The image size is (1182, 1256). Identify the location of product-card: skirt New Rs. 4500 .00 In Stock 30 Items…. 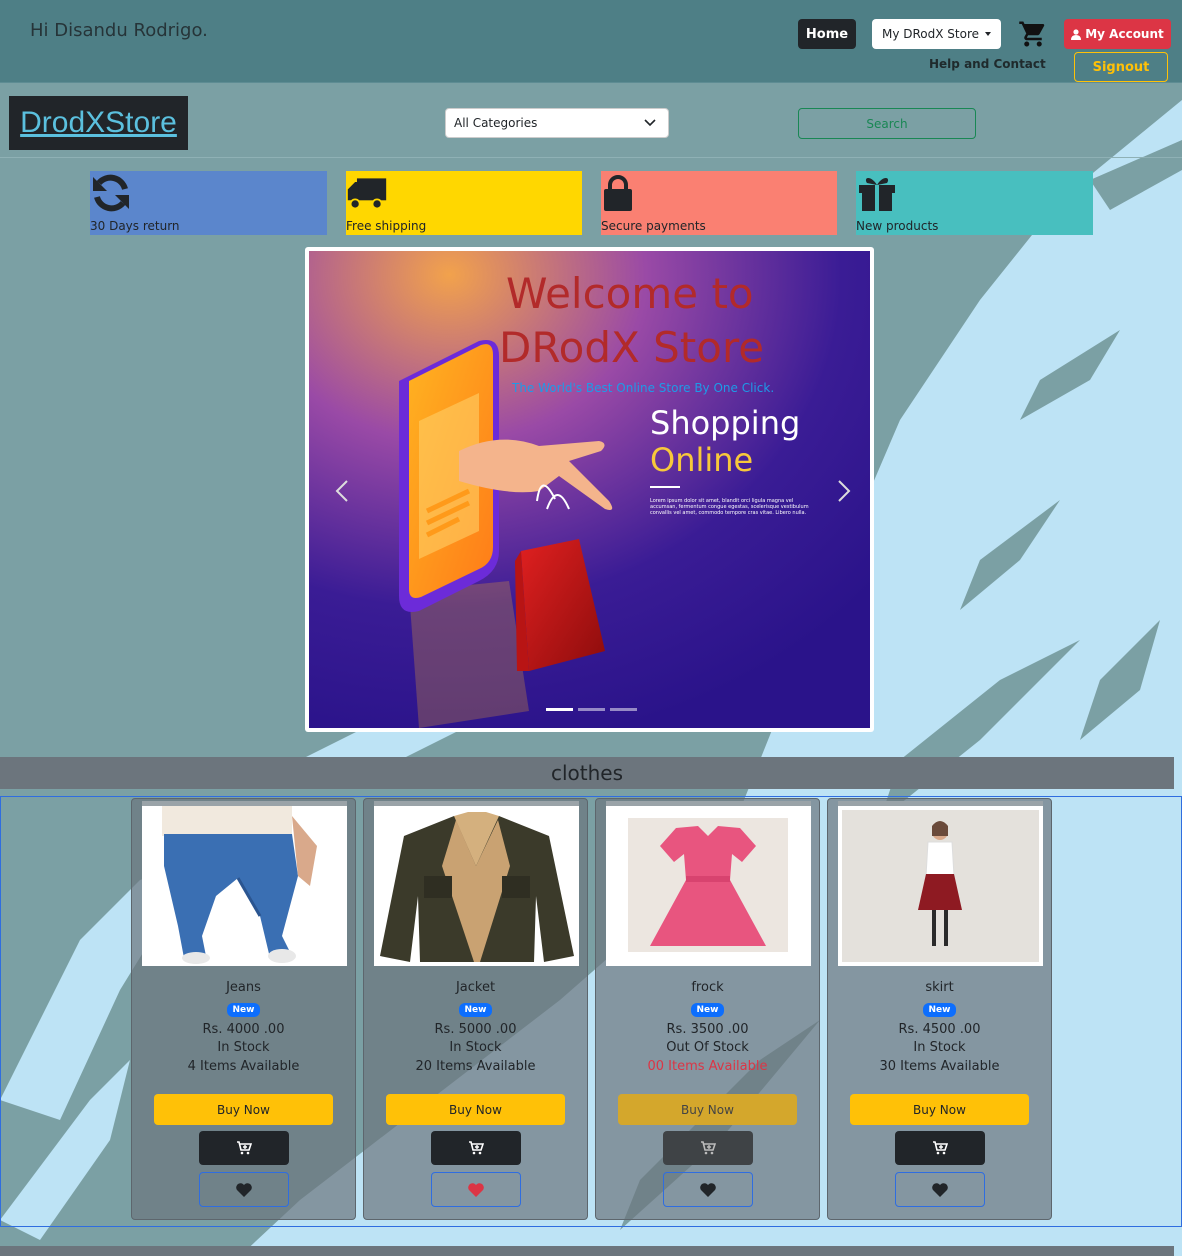
(939, 1009).